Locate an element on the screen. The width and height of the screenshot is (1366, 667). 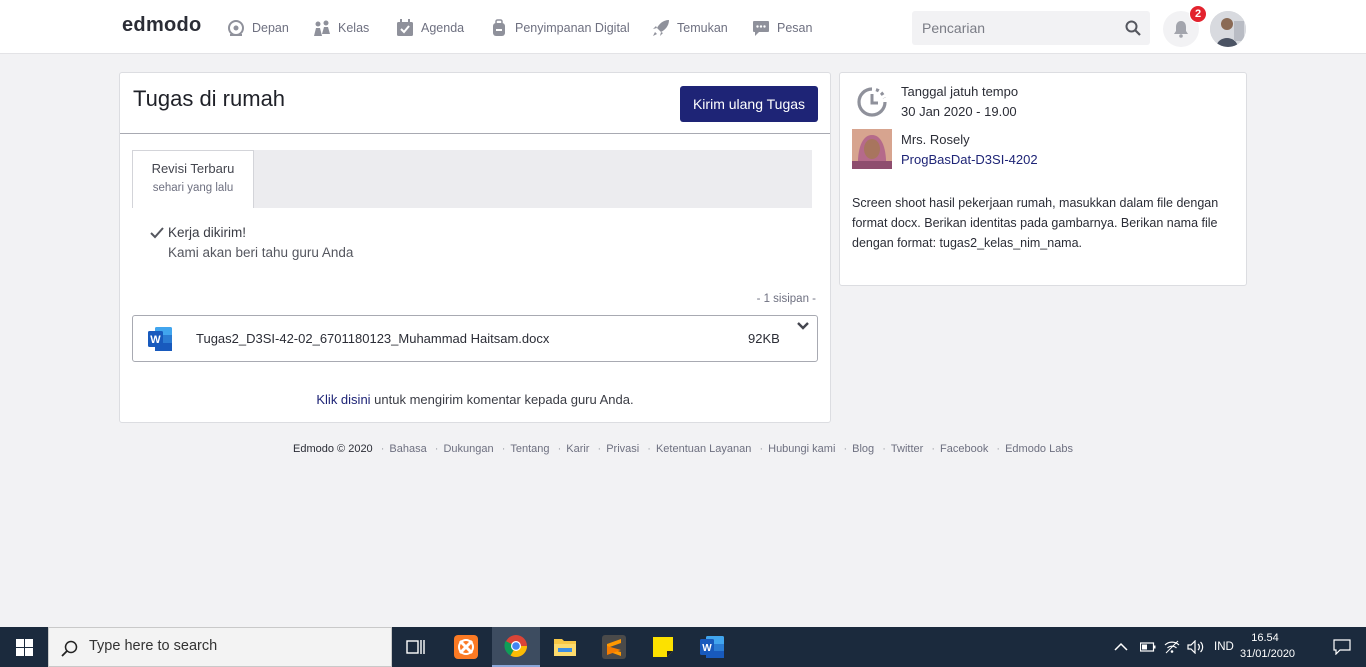
bell-icon is located at coordinates (1181, 29).